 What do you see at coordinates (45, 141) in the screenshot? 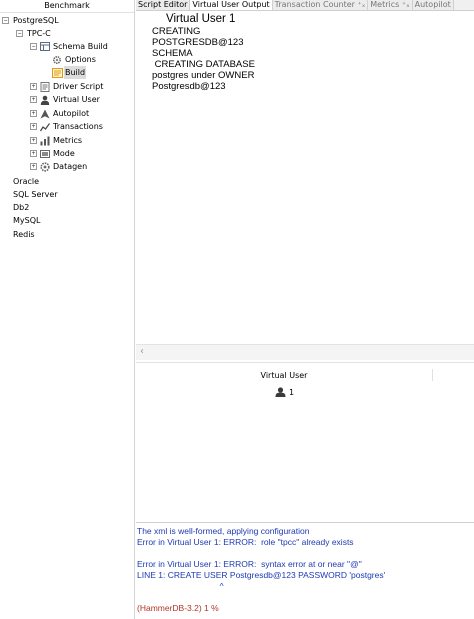
I see `metrics-icon` at bounding box center [45, 141].